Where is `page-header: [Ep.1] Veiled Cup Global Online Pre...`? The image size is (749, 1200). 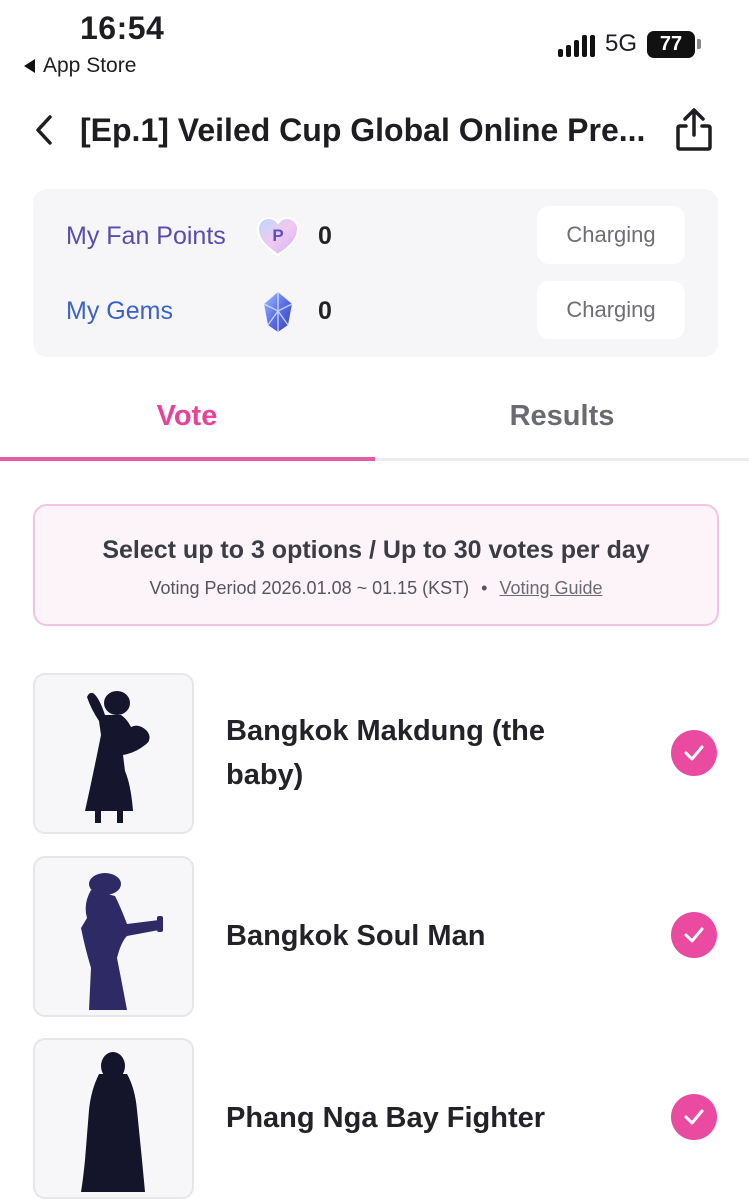
page-header: [Ep.1] Veiled Cup Global Online Pre... is located at coordinates (374, 131).